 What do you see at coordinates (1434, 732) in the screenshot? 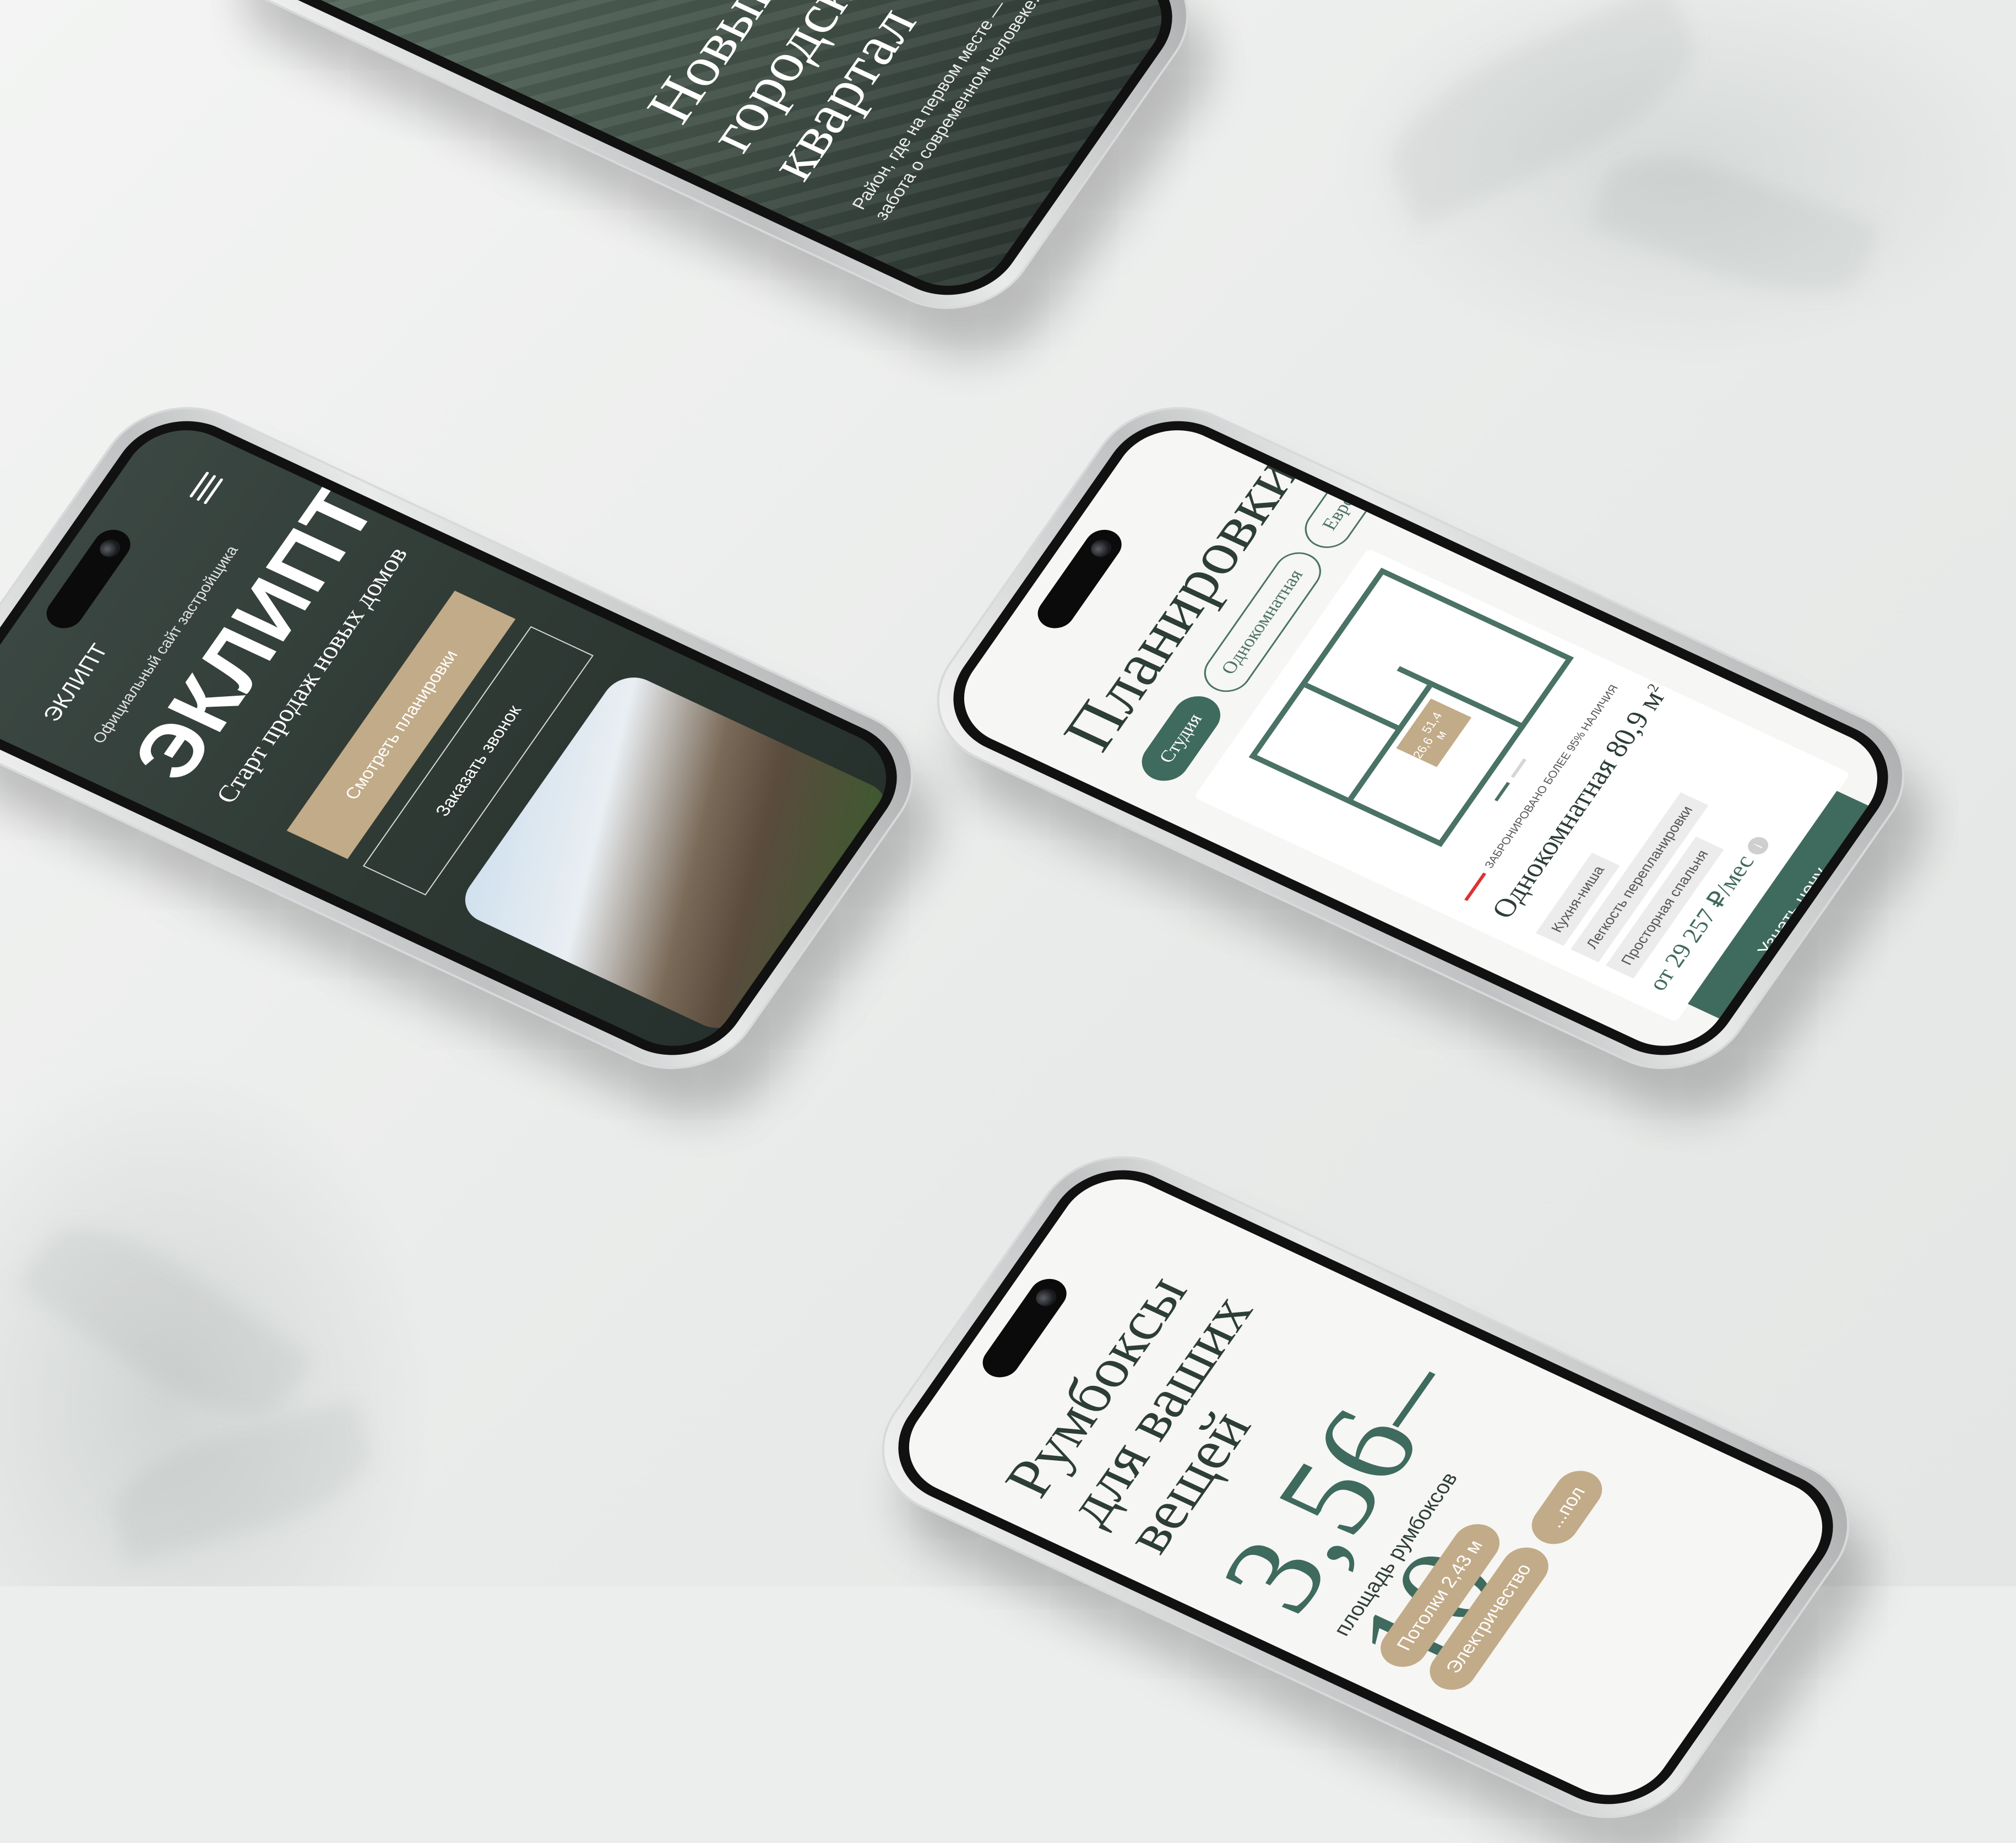
I see `room-area-label: 26,6 51,4 м` at bounding box center [1434, 732].